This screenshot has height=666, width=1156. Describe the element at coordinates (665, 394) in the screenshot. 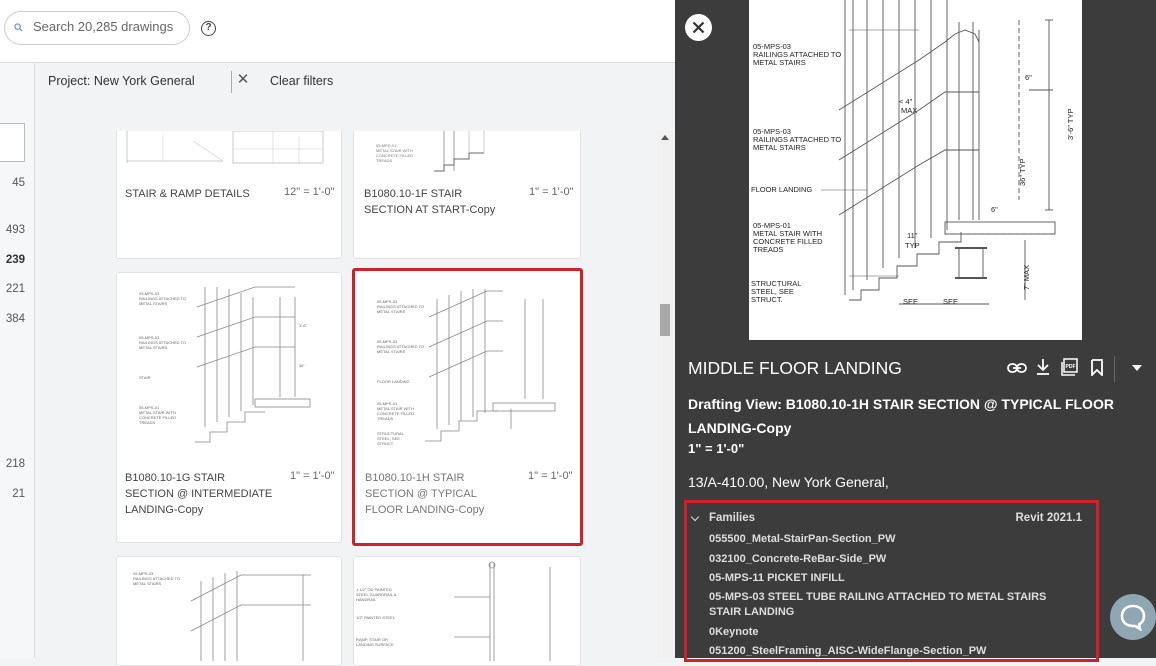

I see `results-scrollbar` at that location.